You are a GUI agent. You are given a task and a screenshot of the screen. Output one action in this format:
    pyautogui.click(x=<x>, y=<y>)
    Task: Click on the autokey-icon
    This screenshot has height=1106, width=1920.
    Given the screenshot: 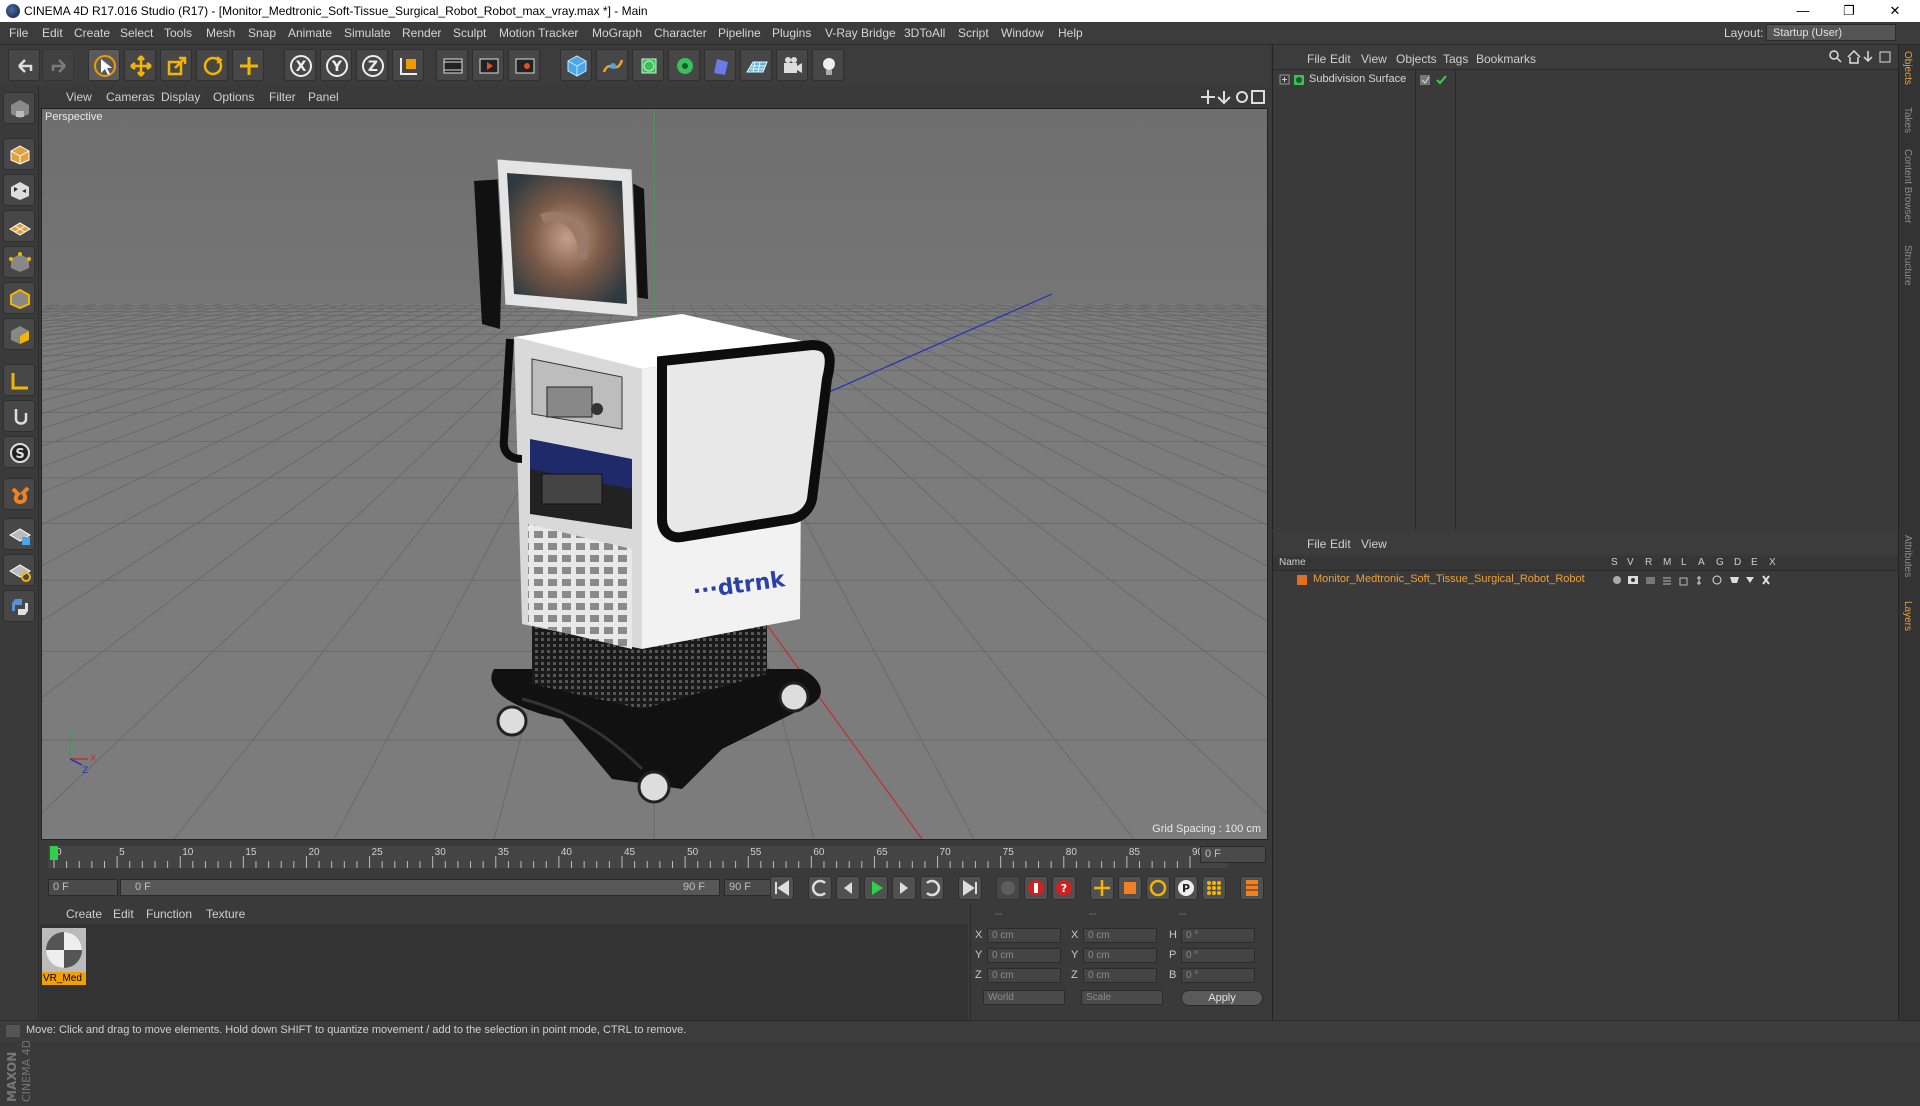 What is the action you would take?
    pyautogui.click(x=1036, y=888)
    